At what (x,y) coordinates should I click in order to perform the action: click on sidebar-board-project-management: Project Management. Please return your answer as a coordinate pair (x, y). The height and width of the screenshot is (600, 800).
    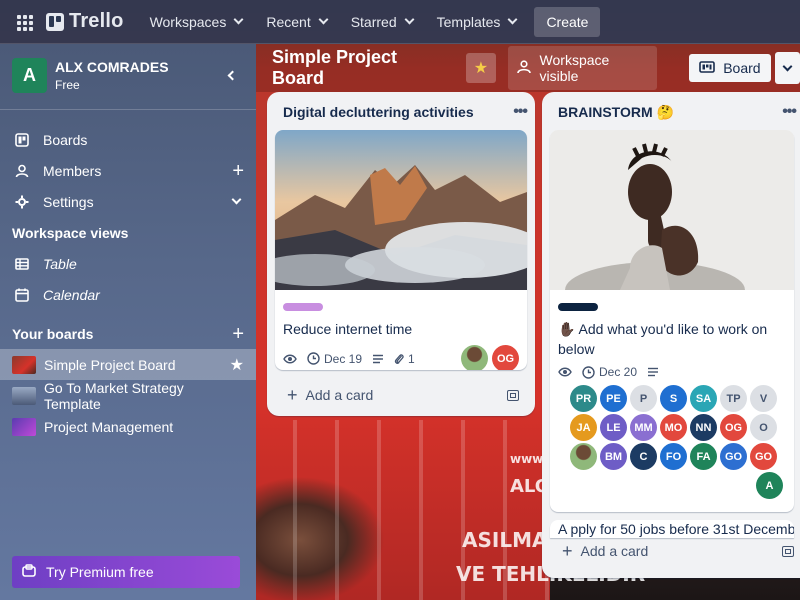
    Looking at the image, I should click on (128, 426).